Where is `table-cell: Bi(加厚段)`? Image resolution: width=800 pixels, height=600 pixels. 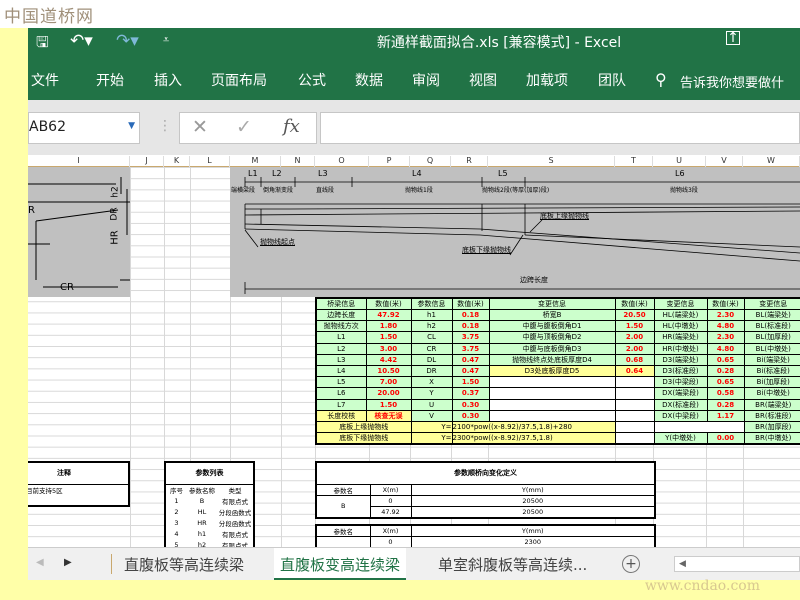
table-cell: Bi(加厚段) is located at coordinates (771, 382).